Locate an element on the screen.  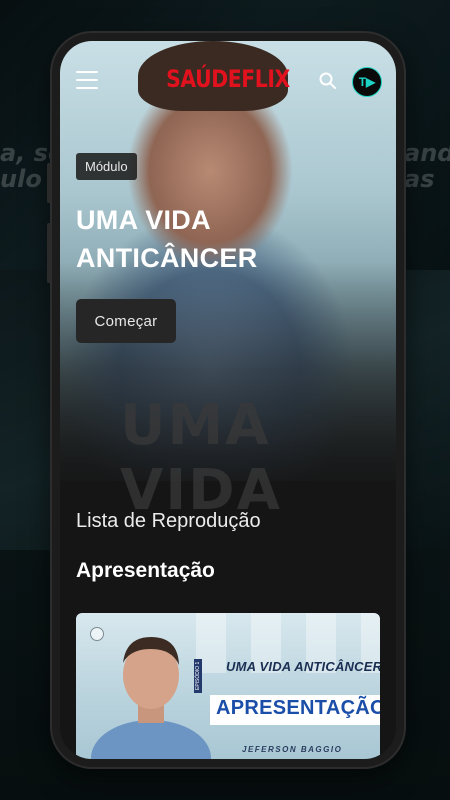
episode-author: JEFERSON BAGGIO is located at coordinates (292, 749).